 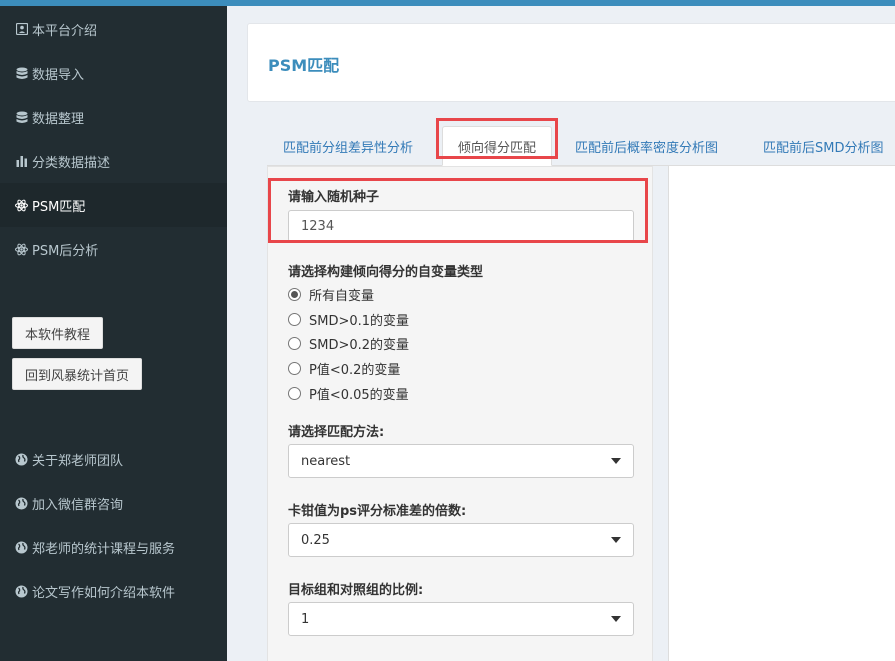 I want to click on sidebar-item-data-import: 数据导入, so click(x=113, y=73).